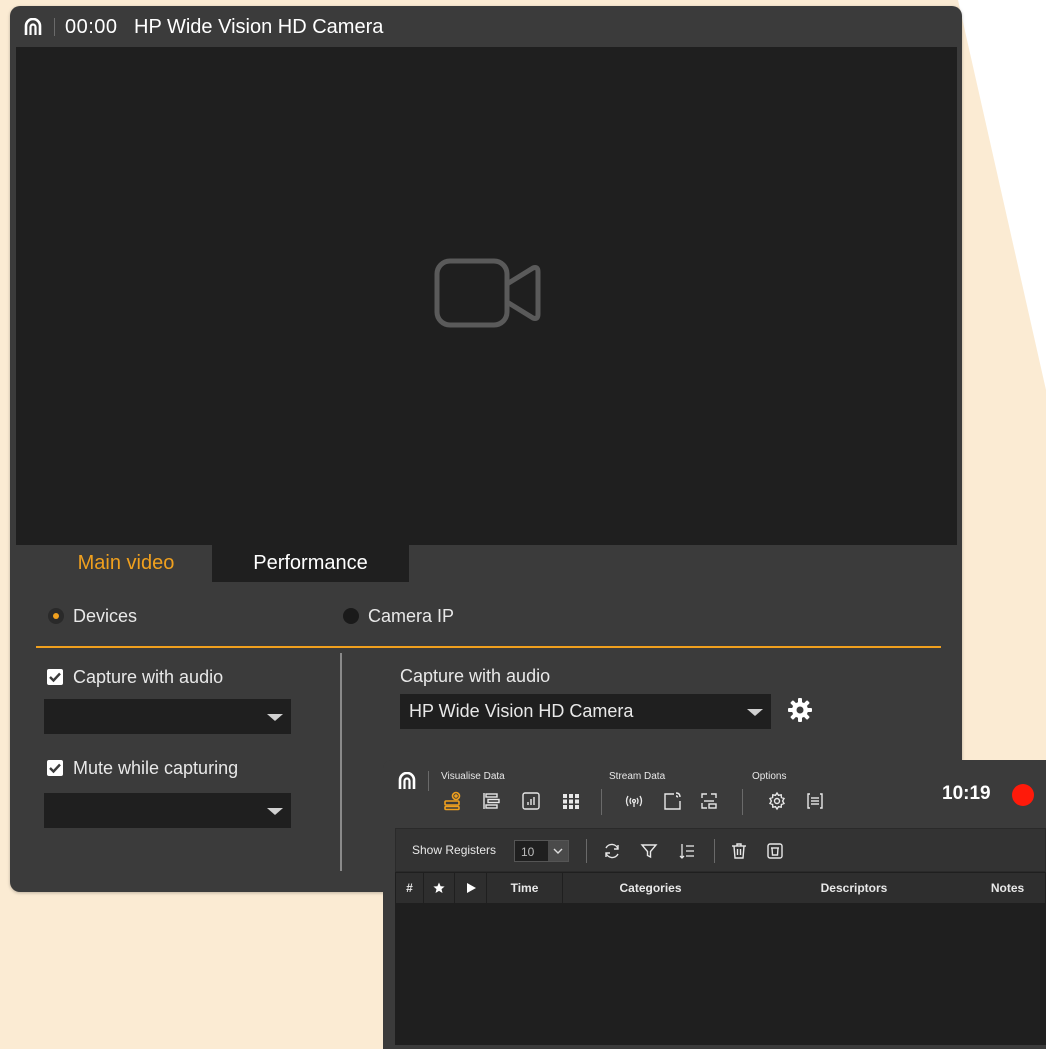 The width and height of the screenshot is (1046, 1049). What do you see at coordinates (411, 615) in the screenshot?
I see `radio-camera-ip-label: Camera IP` at bounding box center [411, 615].